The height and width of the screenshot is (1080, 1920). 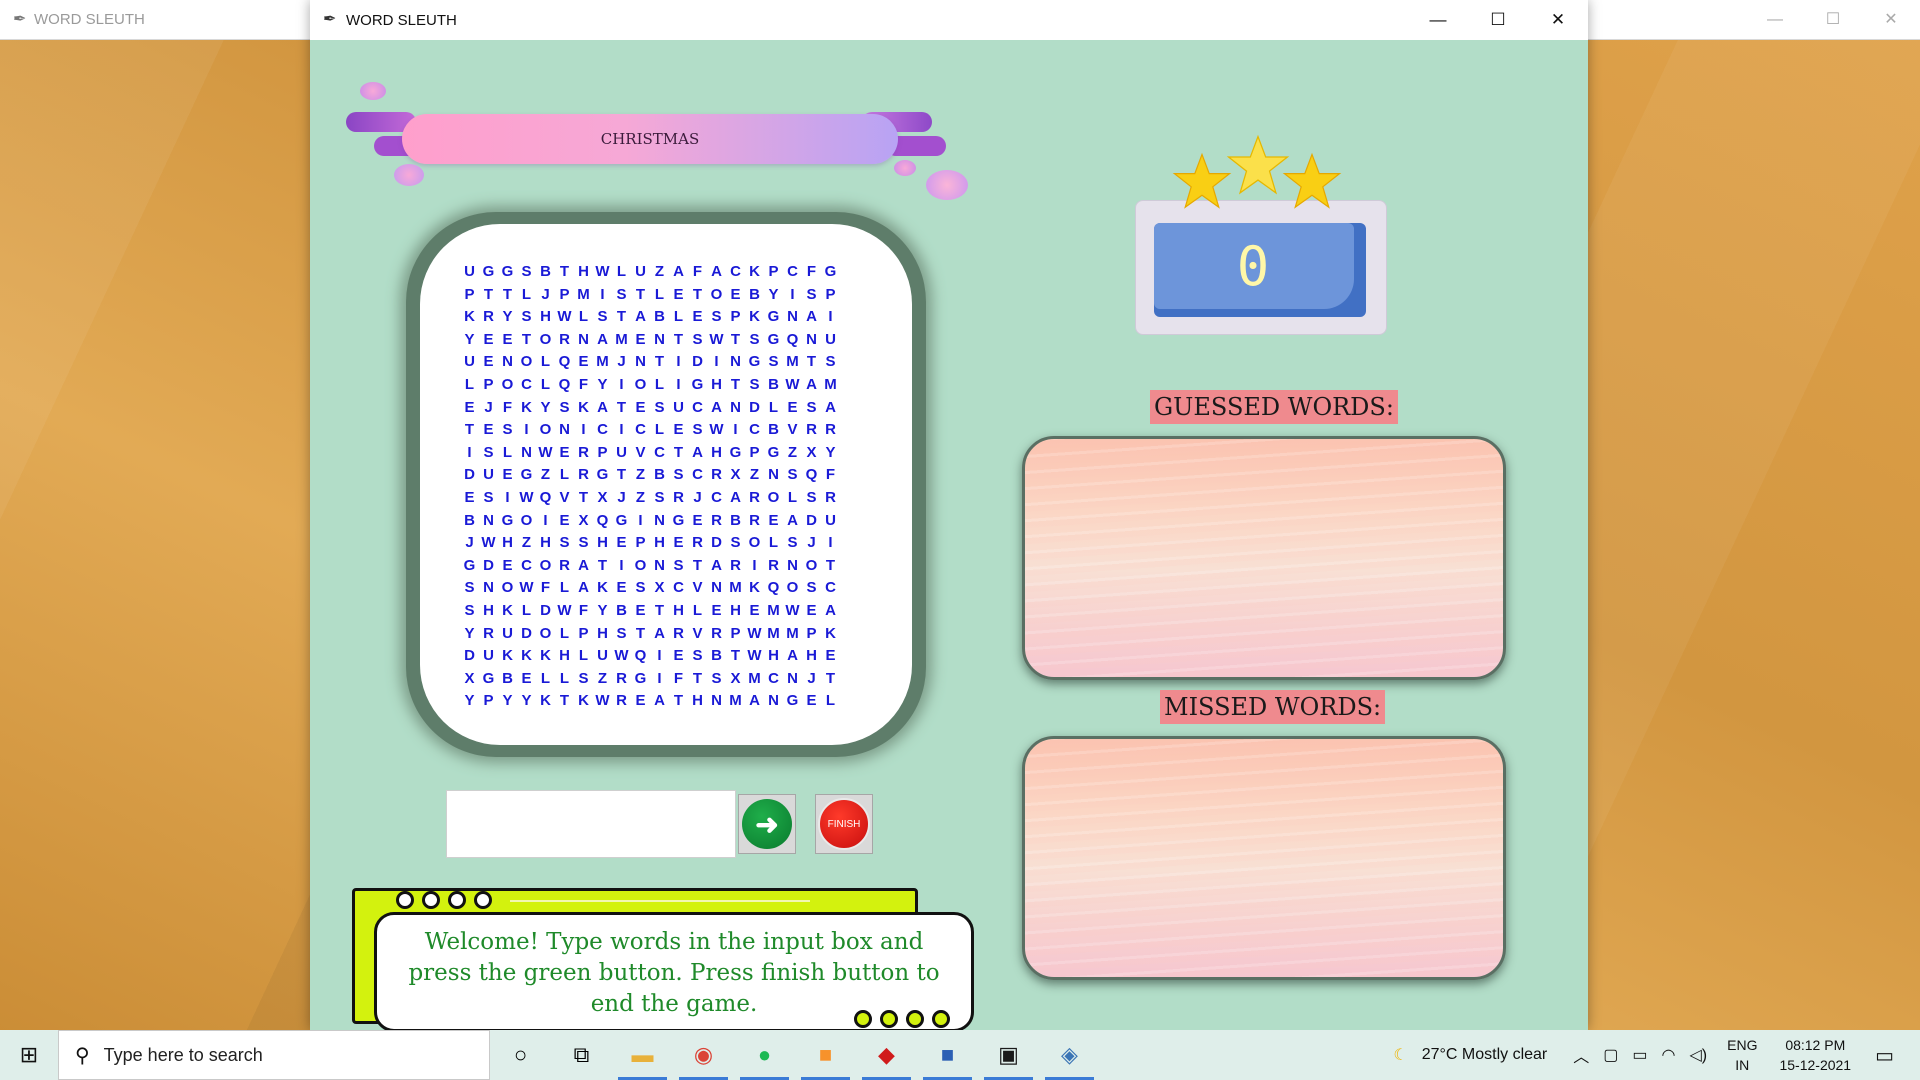 What do you see at coordinates (1669, 1055) in the screenshot?
I see `wifi-icon: ◠` at bounding box center [1669, 1055].